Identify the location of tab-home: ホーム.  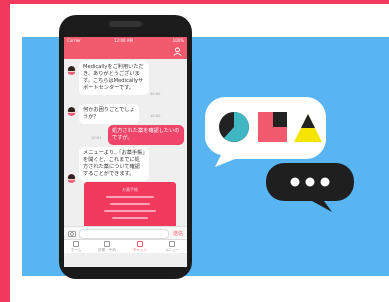
(76, 247).